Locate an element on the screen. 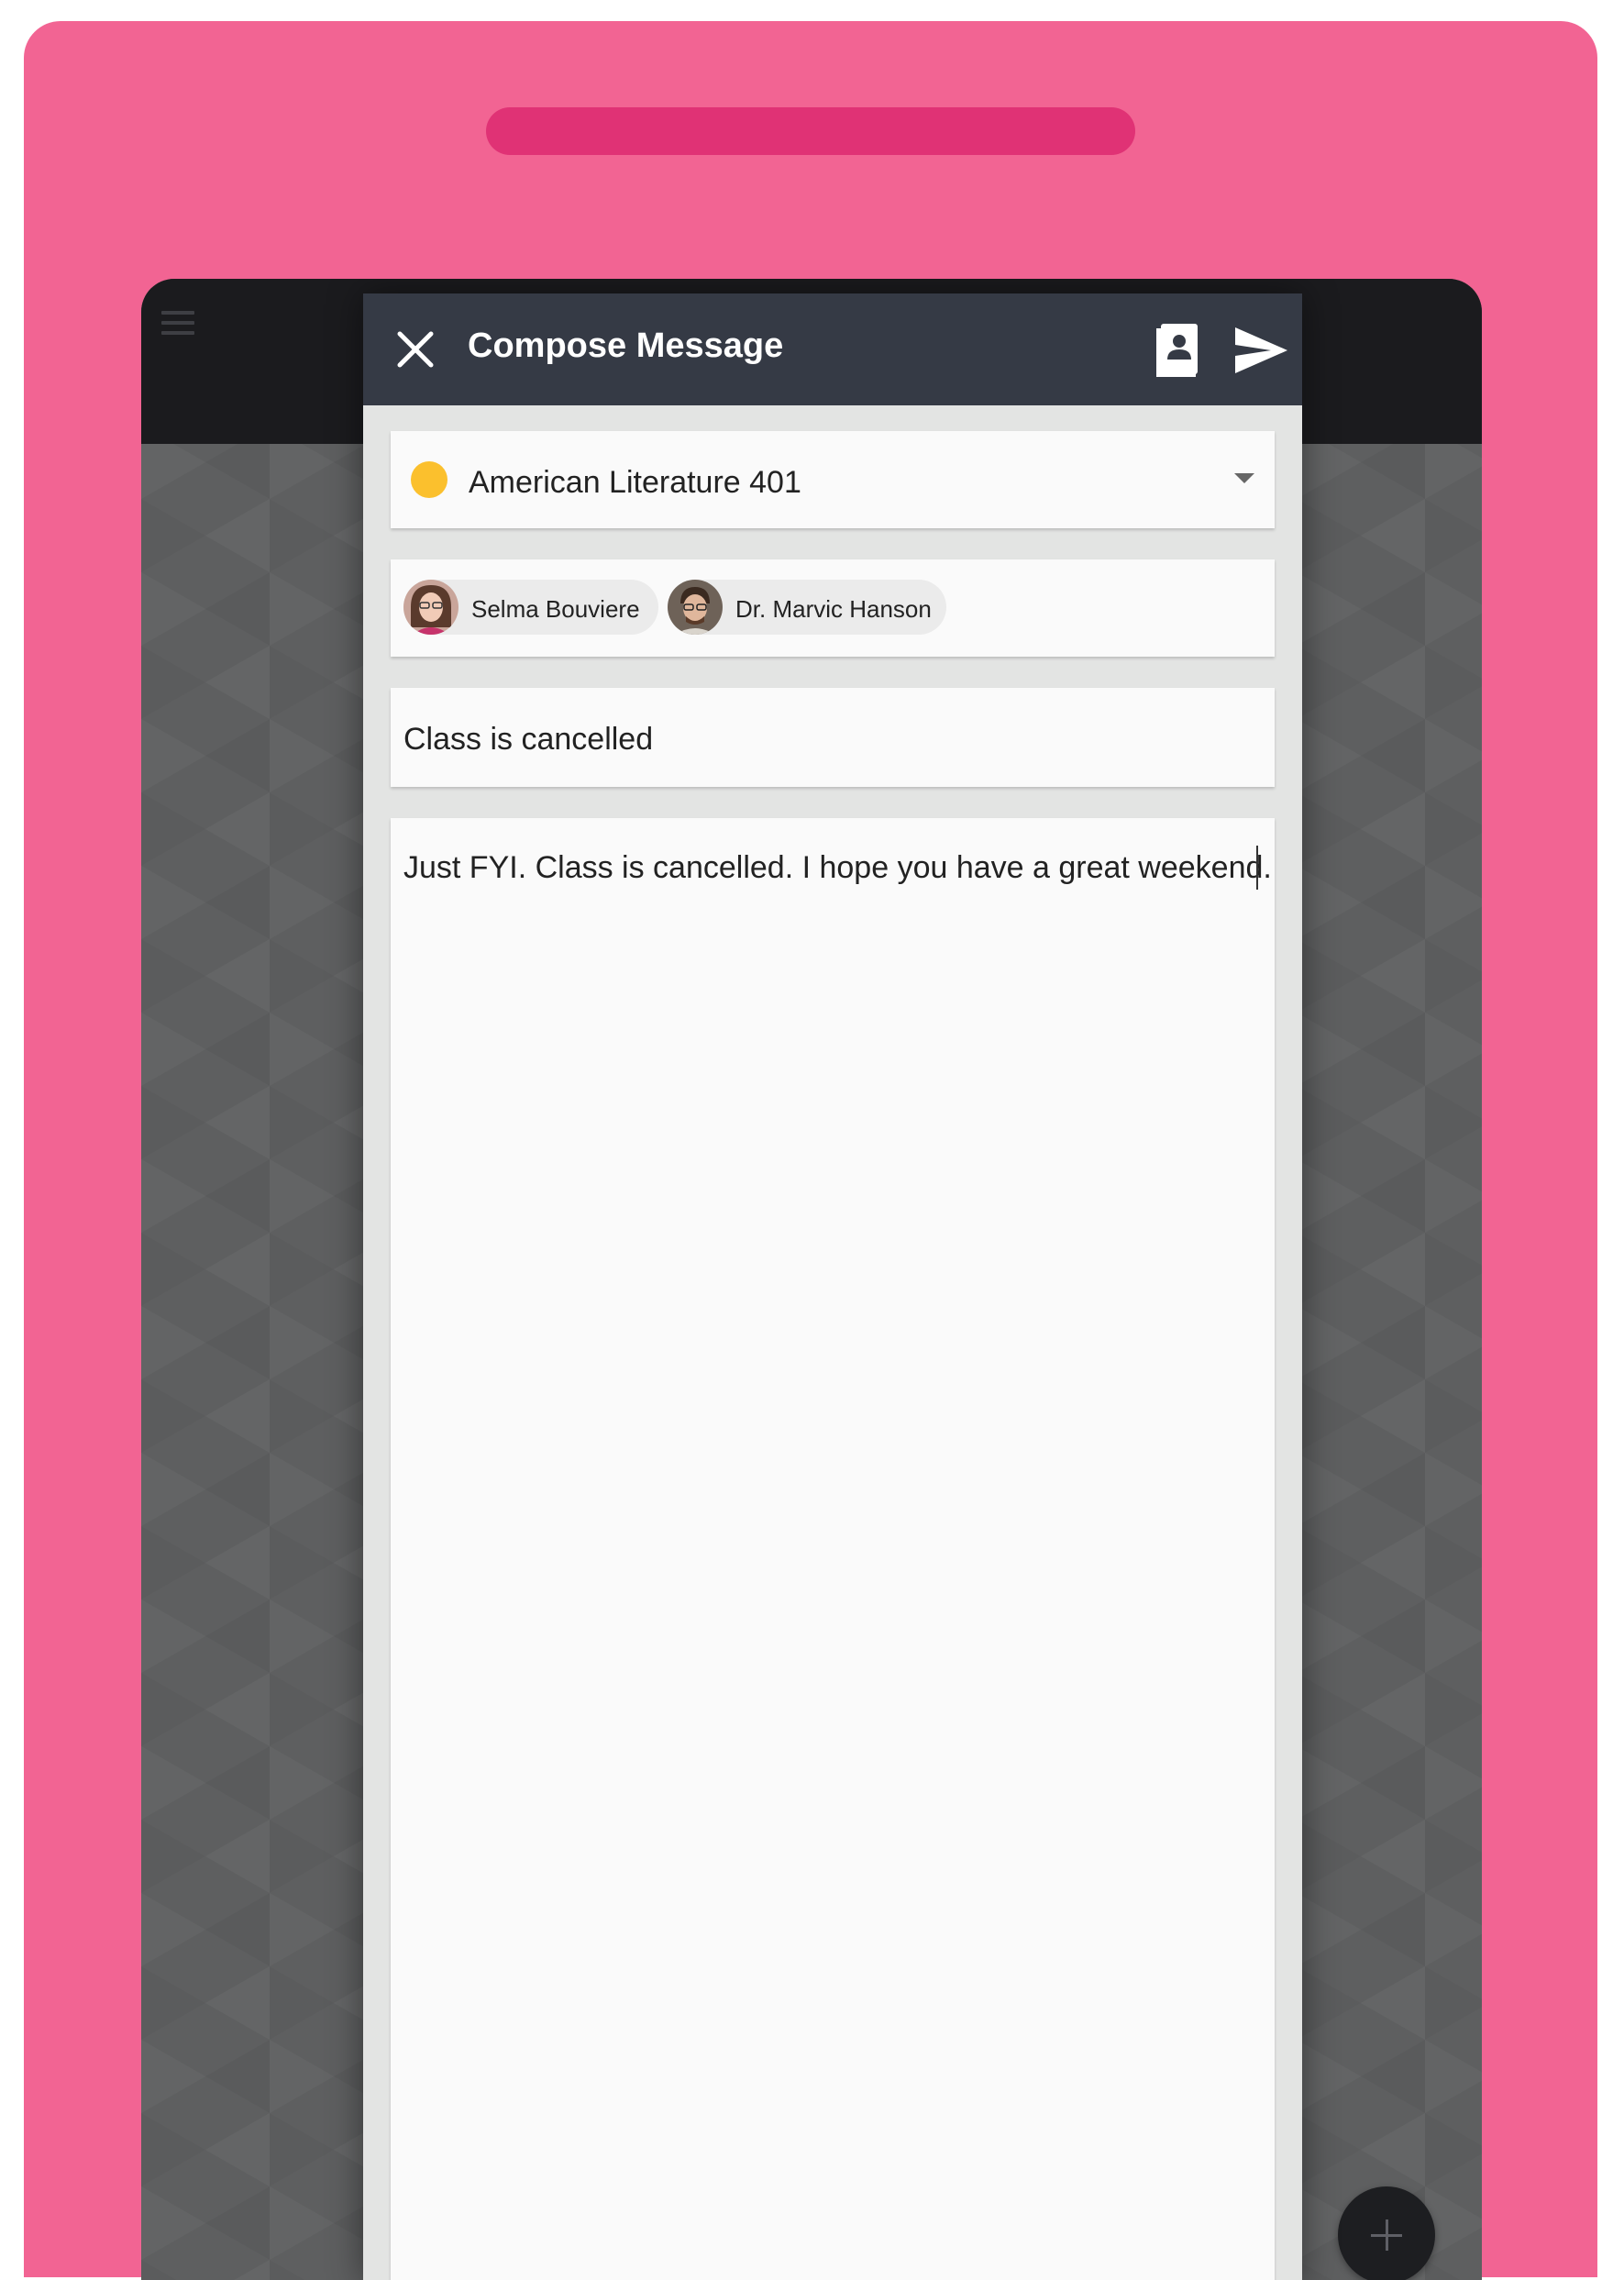 This screenshot has height=2280, width=1624. contacts-button is located at coordinates (1177, 350).